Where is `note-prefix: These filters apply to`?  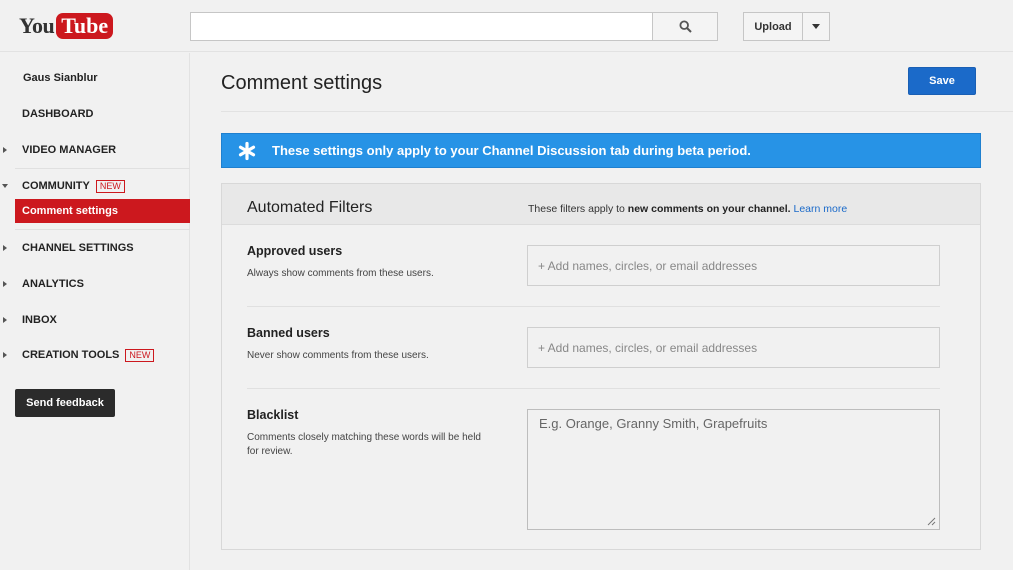
note-prefix: These filters apply to is located at coordinates (578, 209).